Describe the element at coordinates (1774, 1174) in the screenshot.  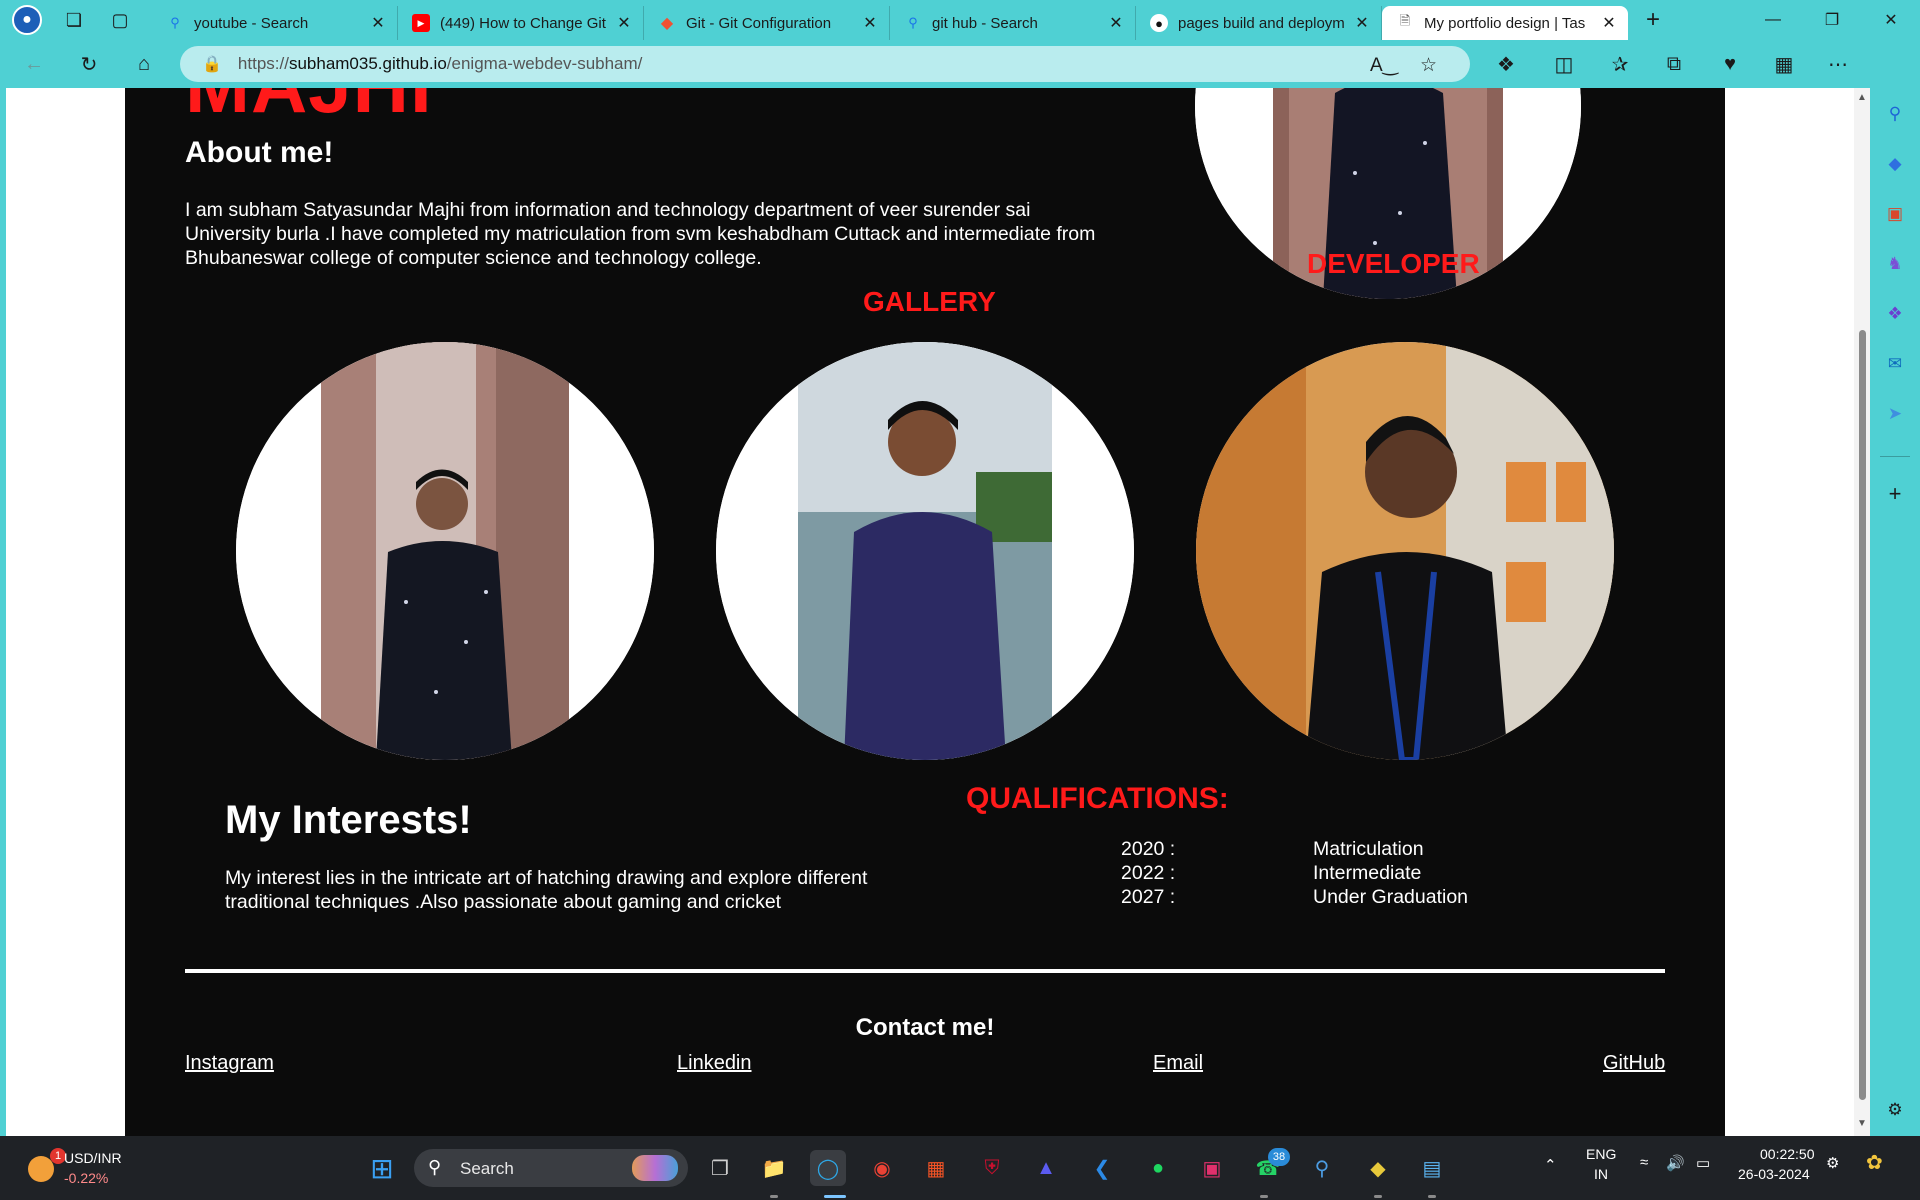
I see `clock-date: 26-03-2024` at that location.